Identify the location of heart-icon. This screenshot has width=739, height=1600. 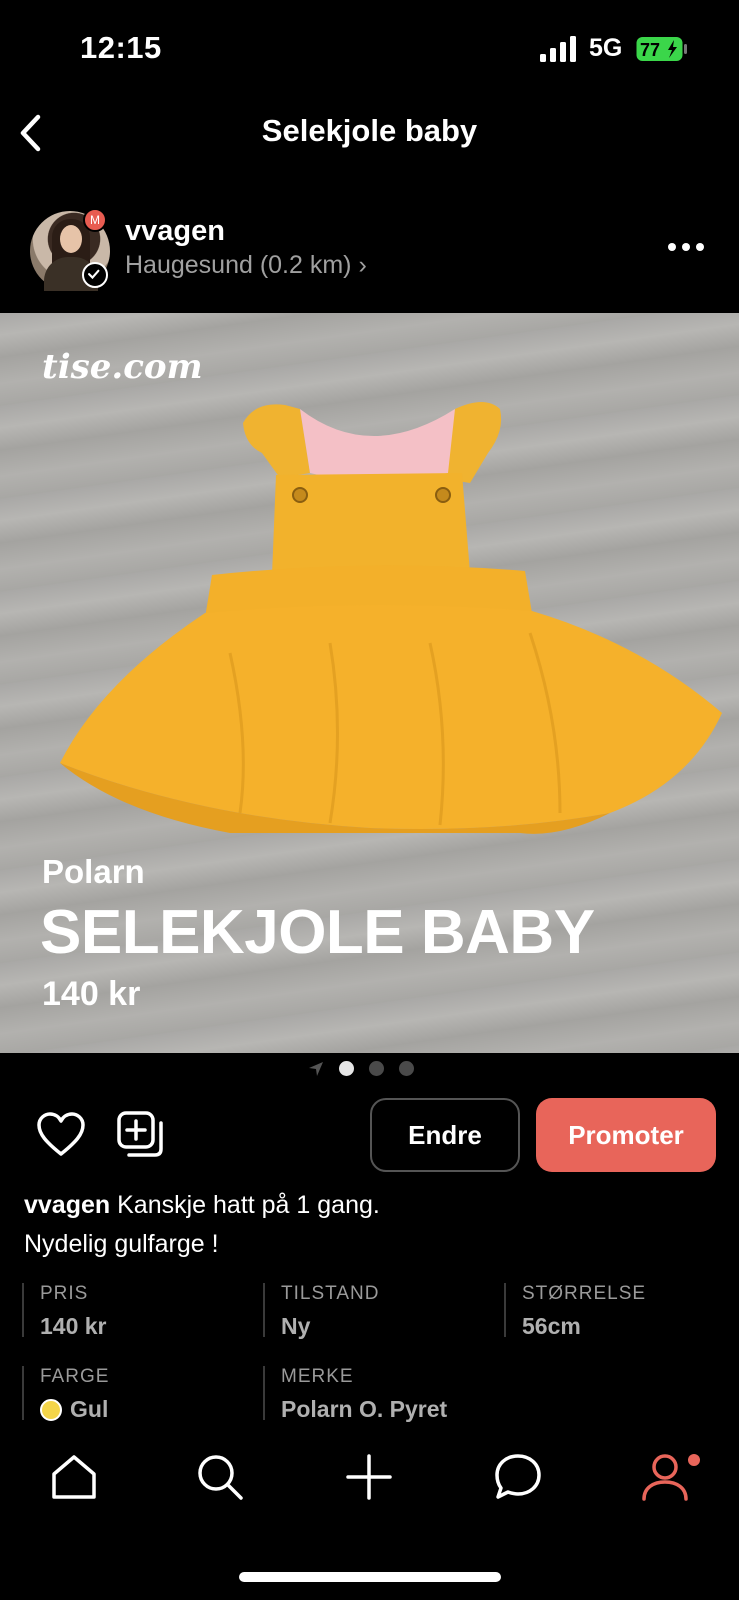
(61, 1135).